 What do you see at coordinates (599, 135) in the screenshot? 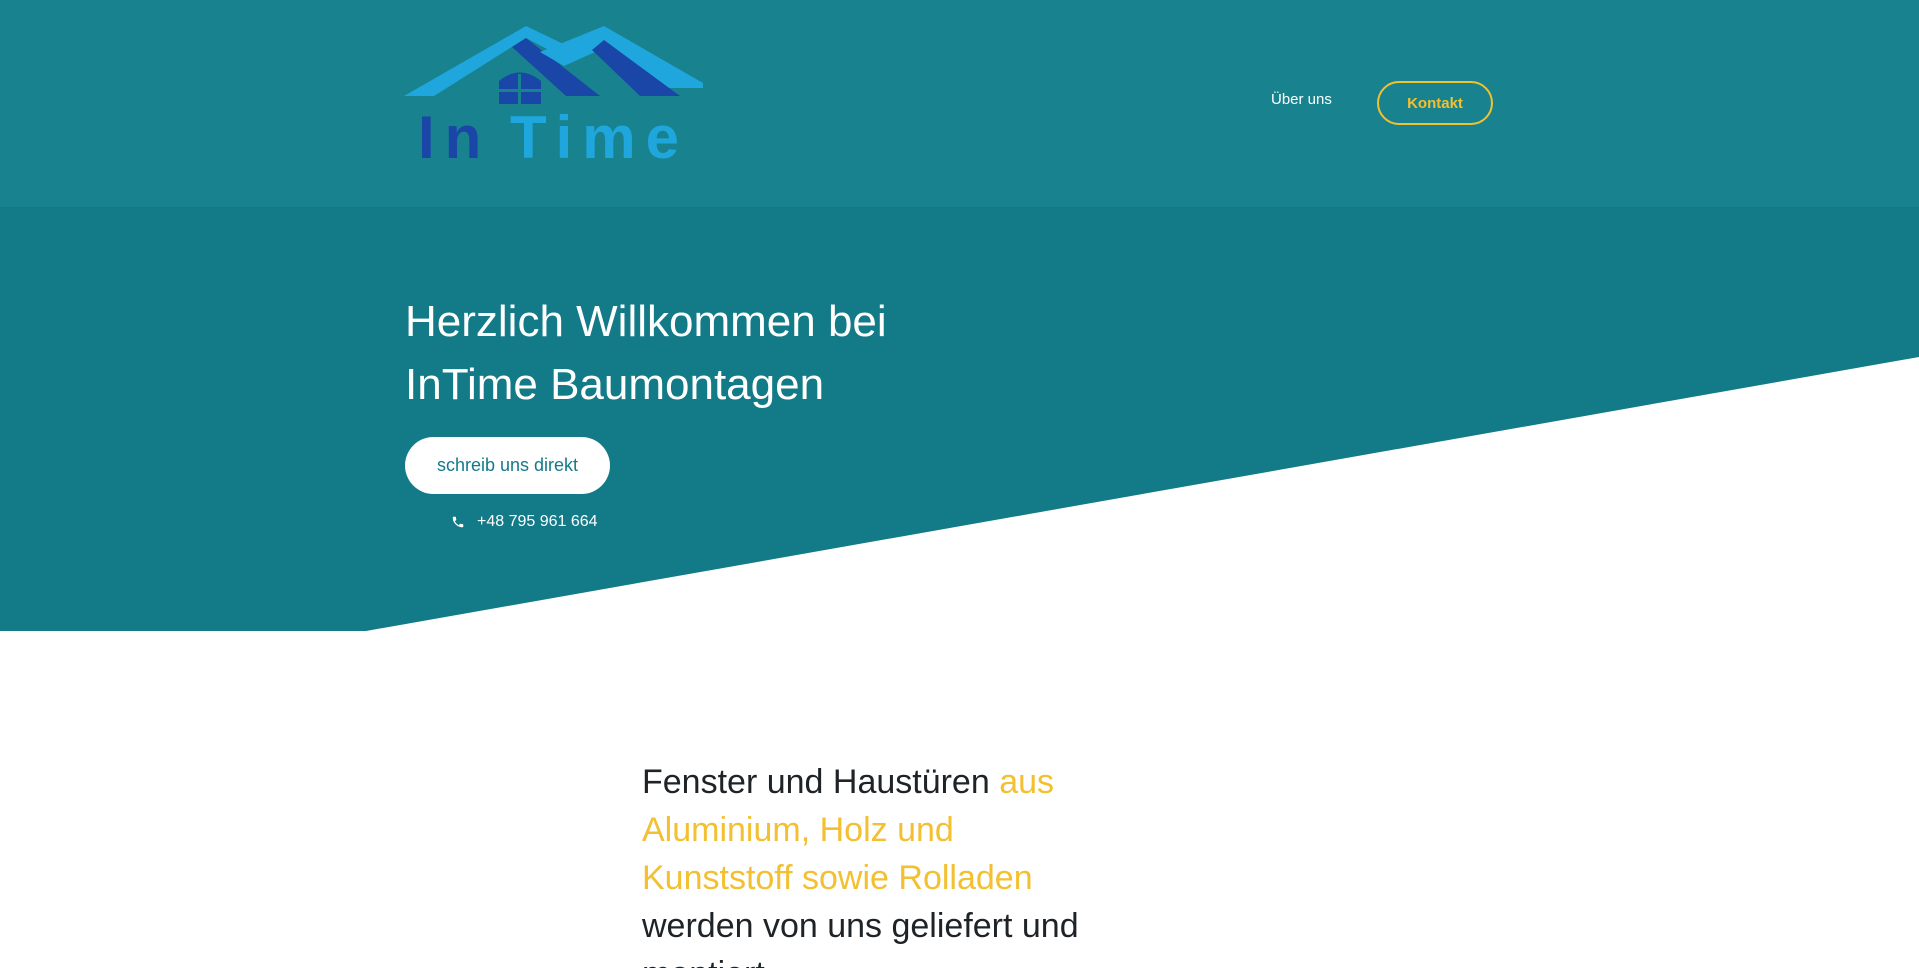
I see `svg-text: Time` at bounding box center [599, 135].